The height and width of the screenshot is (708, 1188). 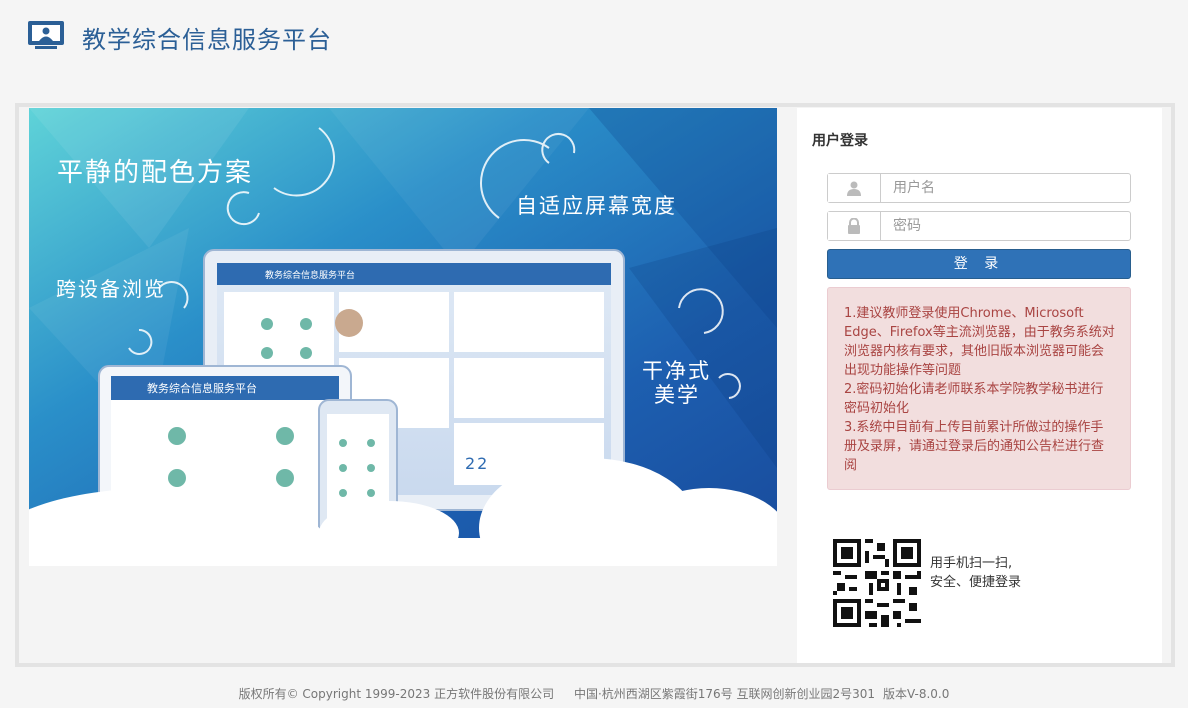 What do you see at coordinates (840, 140) in the screenshot?
I see `login-title: 用户登录` at bounding box center [840, 140].